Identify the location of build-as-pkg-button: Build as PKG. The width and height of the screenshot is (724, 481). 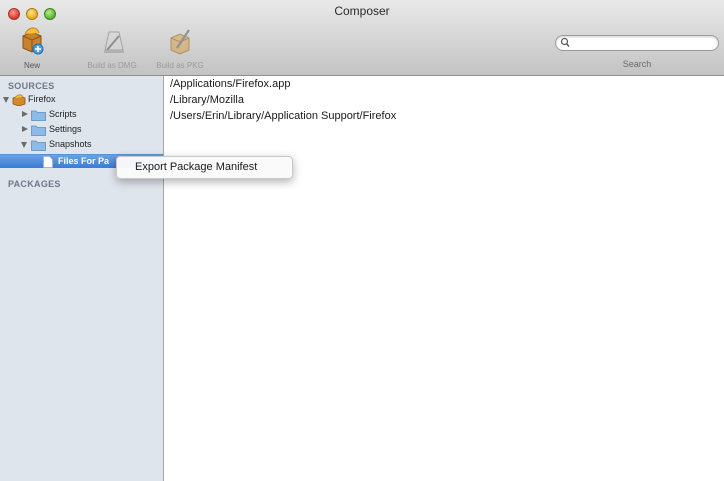
(180, 47).